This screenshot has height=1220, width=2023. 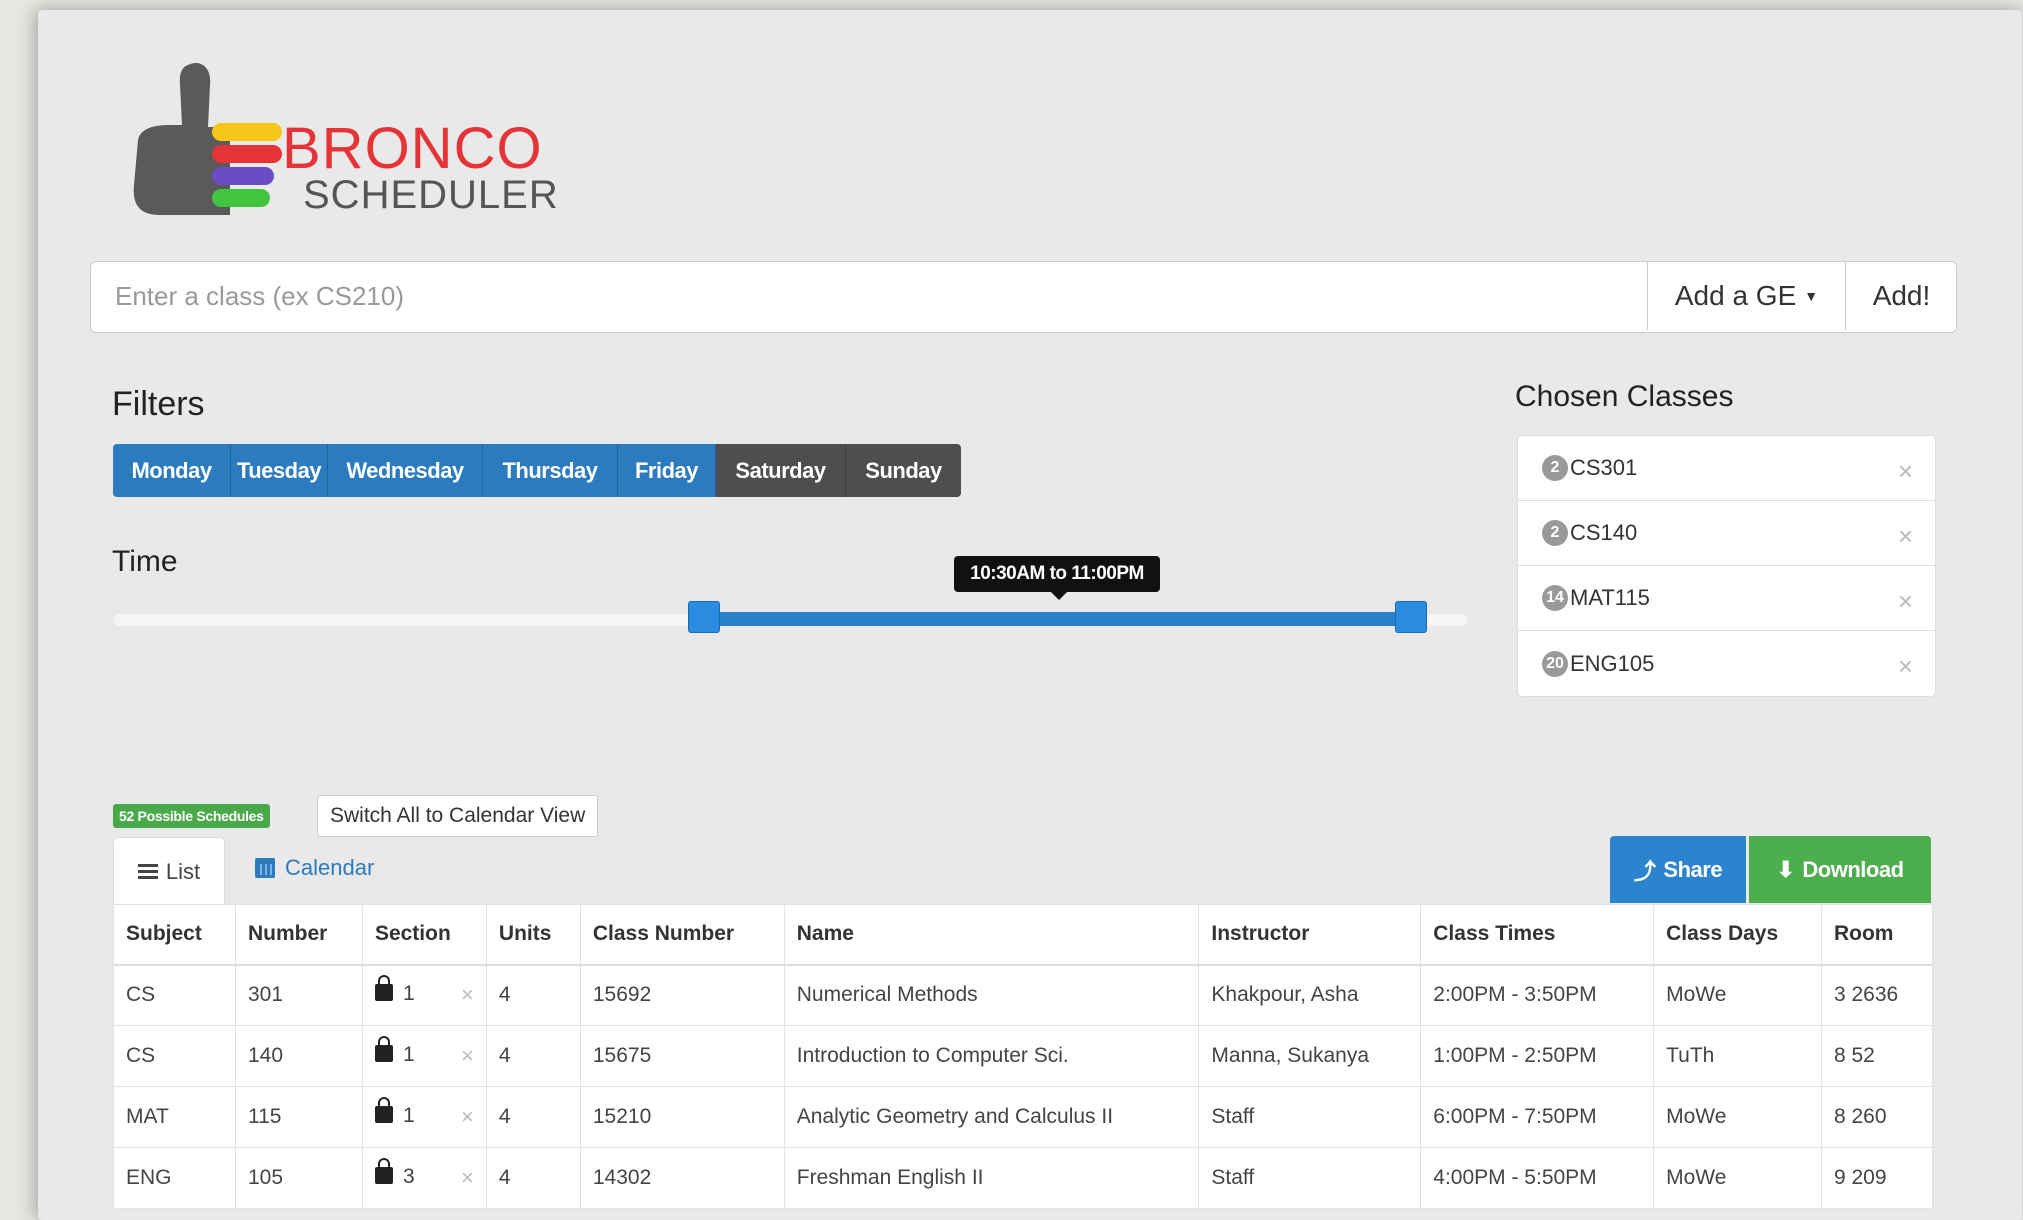 I want to click on share-label: Share, so click(x=1693, y=869).